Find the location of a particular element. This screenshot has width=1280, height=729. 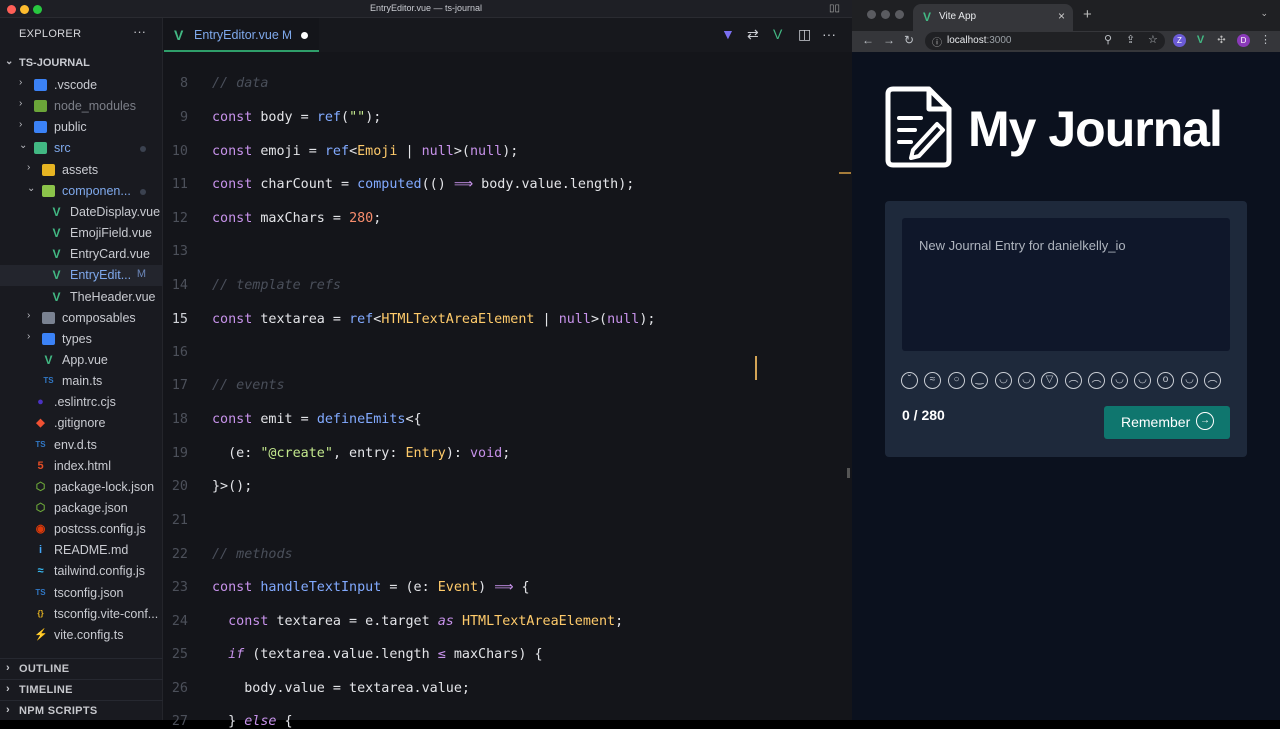

tree-item-file-tsconfig: TS tsconfig.json is located at coordinates (81, 593).